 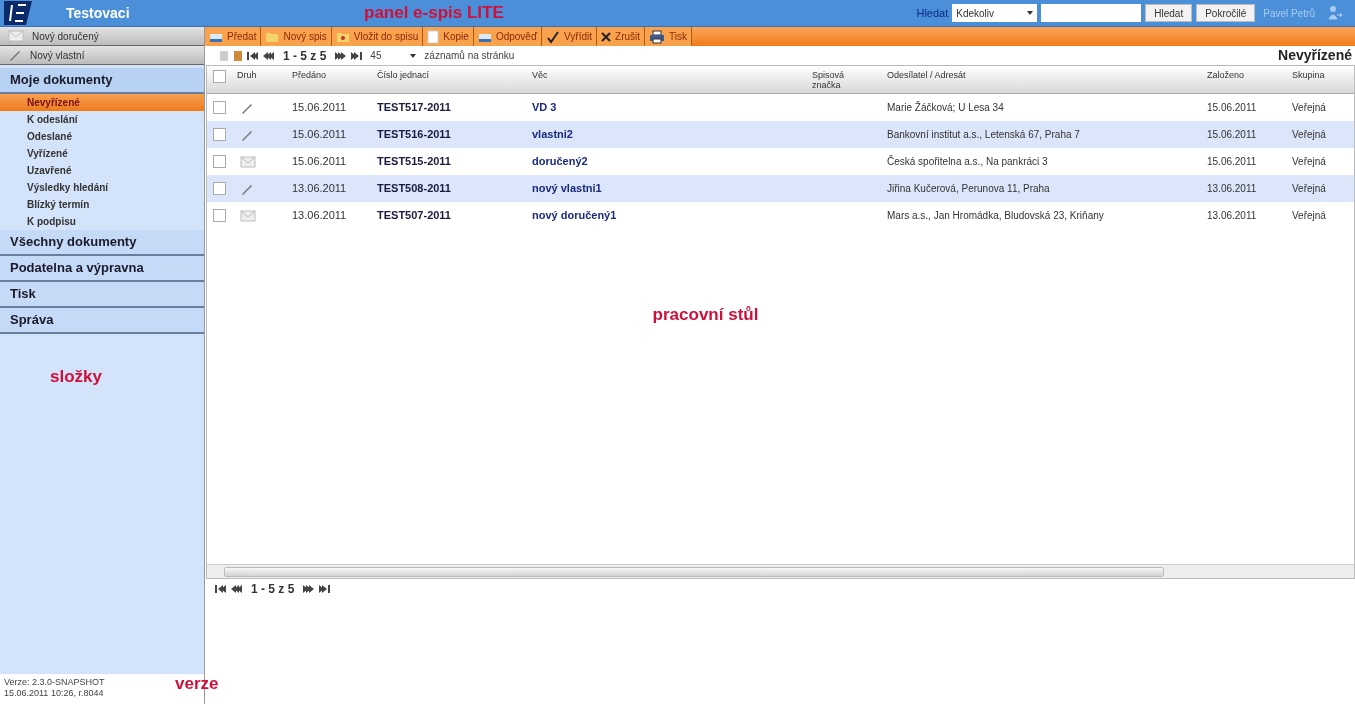 I want to click on toolbar-button: Vložit do spisu, so click(x=377, y=36).